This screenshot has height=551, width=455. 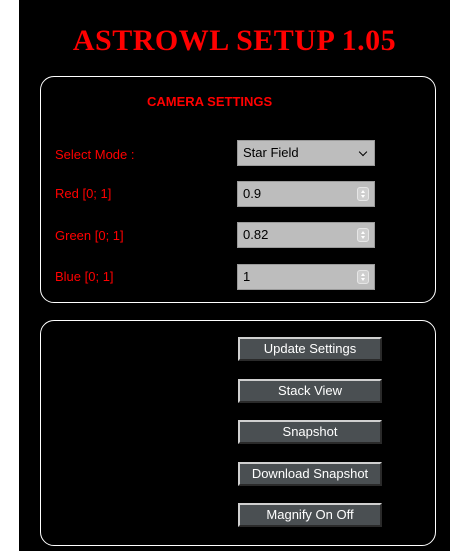 I want to click on snapshot-button: Snapshot, so click(x=310, y=432).